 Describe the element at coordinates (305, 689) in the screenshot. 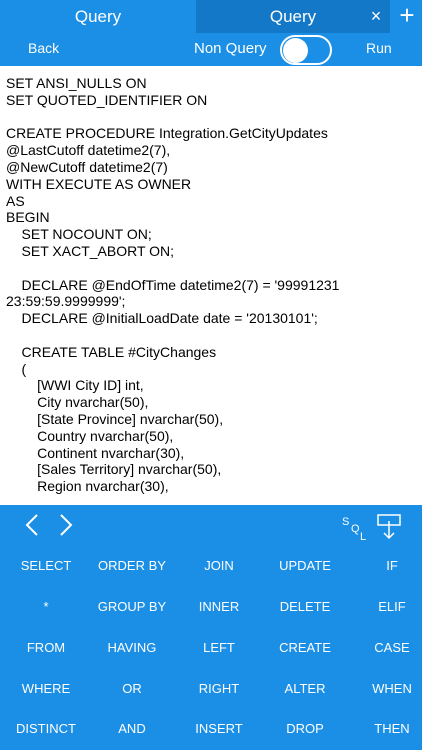

I see `key-alter: ALTER` at that location.